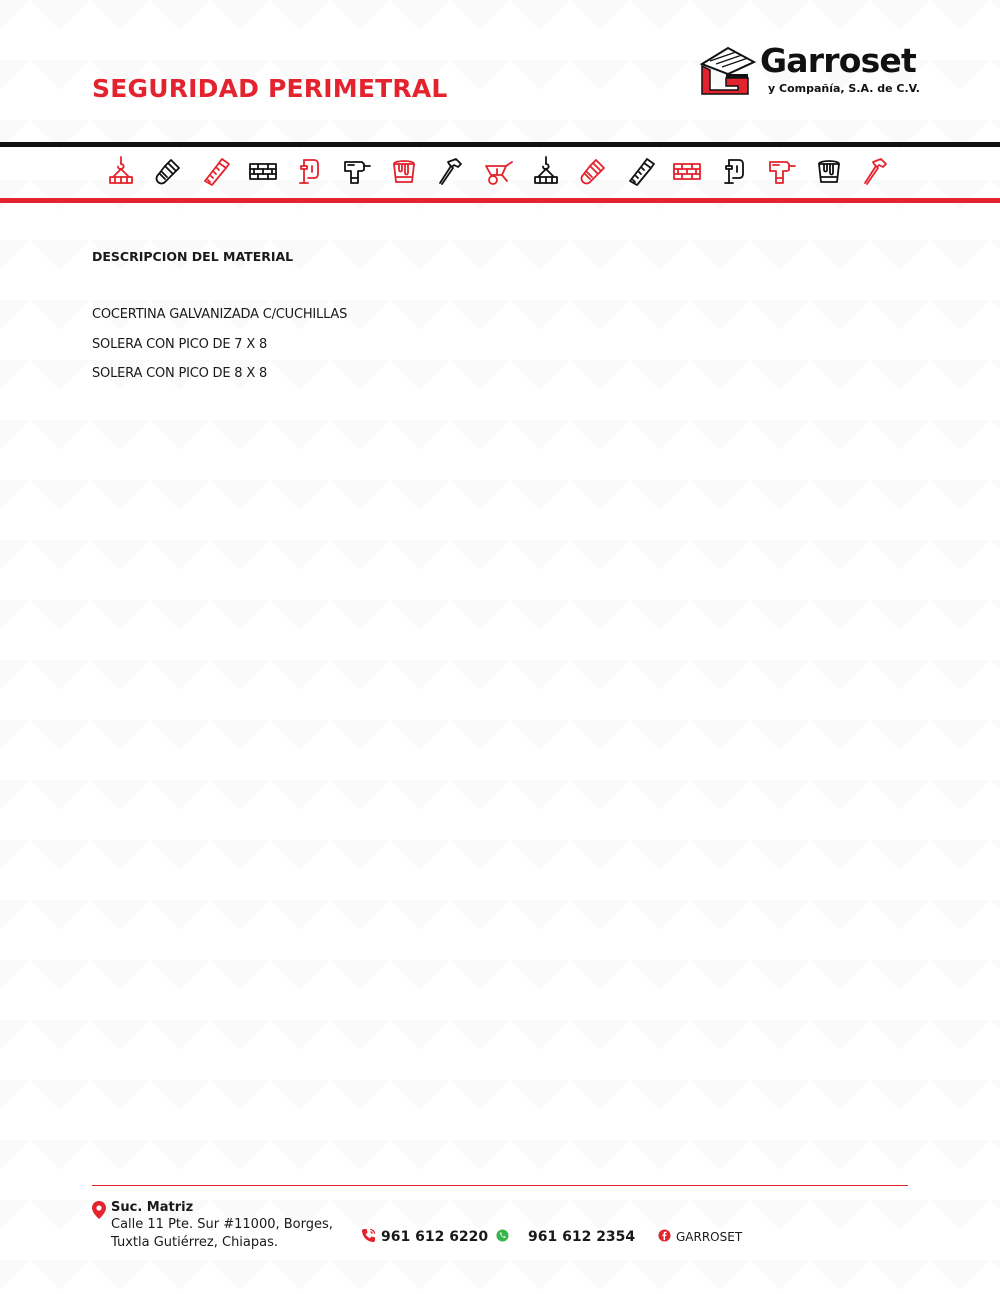 This screenshot has height=1294, width=1000. I want to click on whatsapp-number: 961 612 2354, so click(581, 1237).